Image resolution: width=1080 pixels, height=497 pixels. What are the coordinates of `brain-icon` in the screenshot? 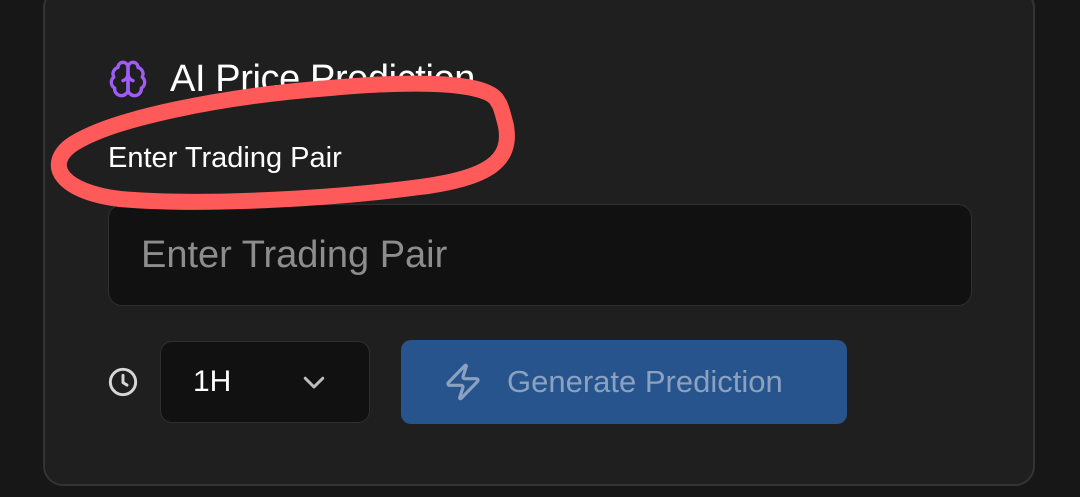 It's located at (128, 79).